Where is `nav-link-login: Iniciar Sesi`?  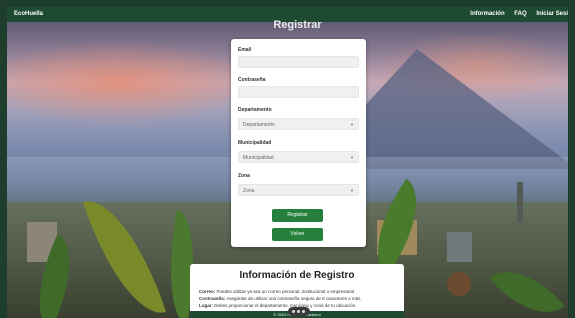
nav-link-login: Iniciar Sesi is located at coordinates (552, 14).